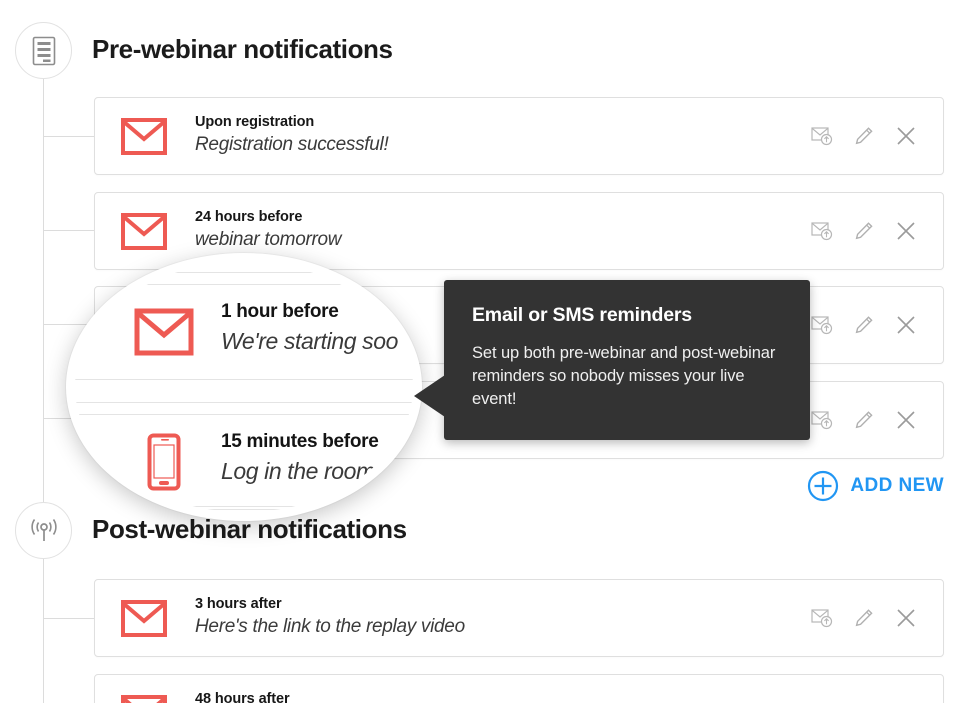  I want to click on phone-icon, so click(164, 462).